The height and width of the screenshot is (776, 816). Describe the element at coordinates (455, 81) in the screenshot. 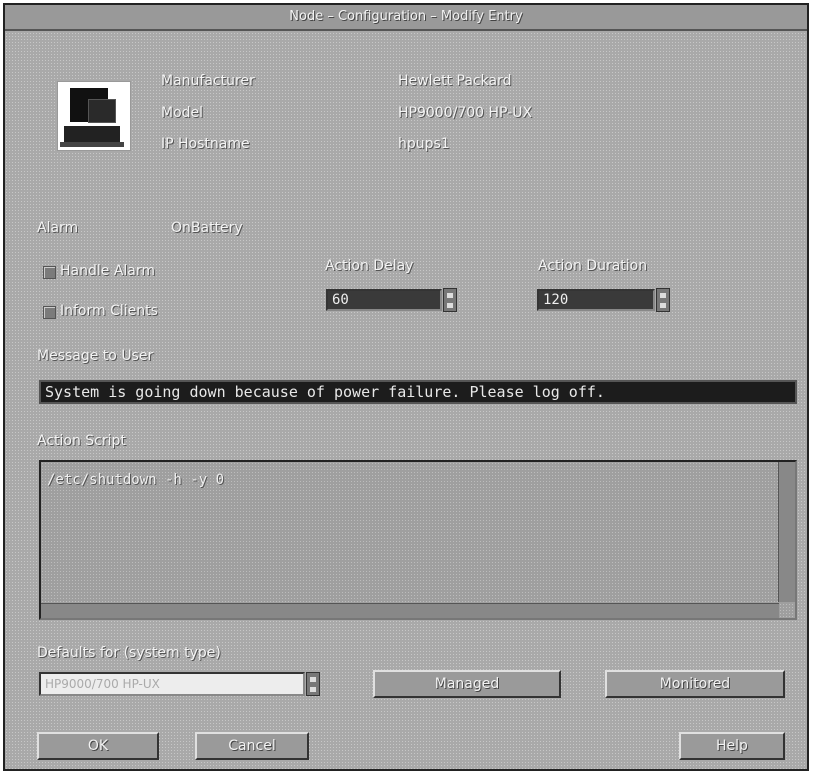

I see `manufacturer-value: Hewlett Packard` at that location.